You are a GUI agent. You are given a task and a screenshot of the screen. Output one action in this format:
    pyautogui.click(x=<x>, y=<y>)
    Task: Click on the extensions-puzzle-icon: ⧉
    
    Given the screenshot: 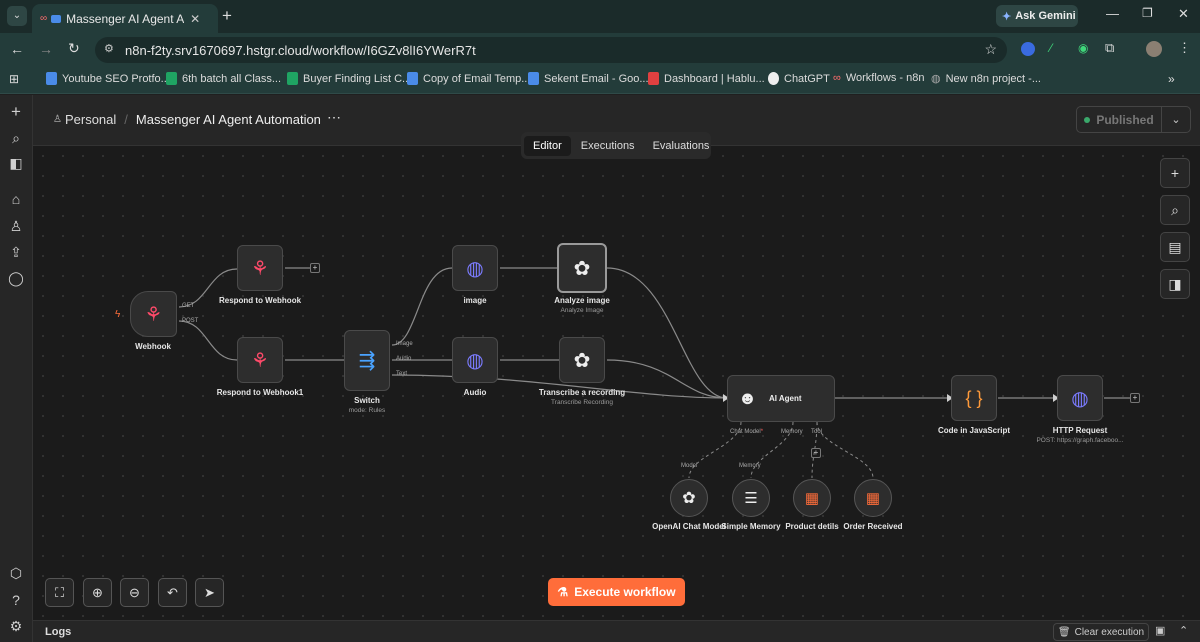 What is the action you would take?
    pyautogui.click(x=1109, y=48)
    